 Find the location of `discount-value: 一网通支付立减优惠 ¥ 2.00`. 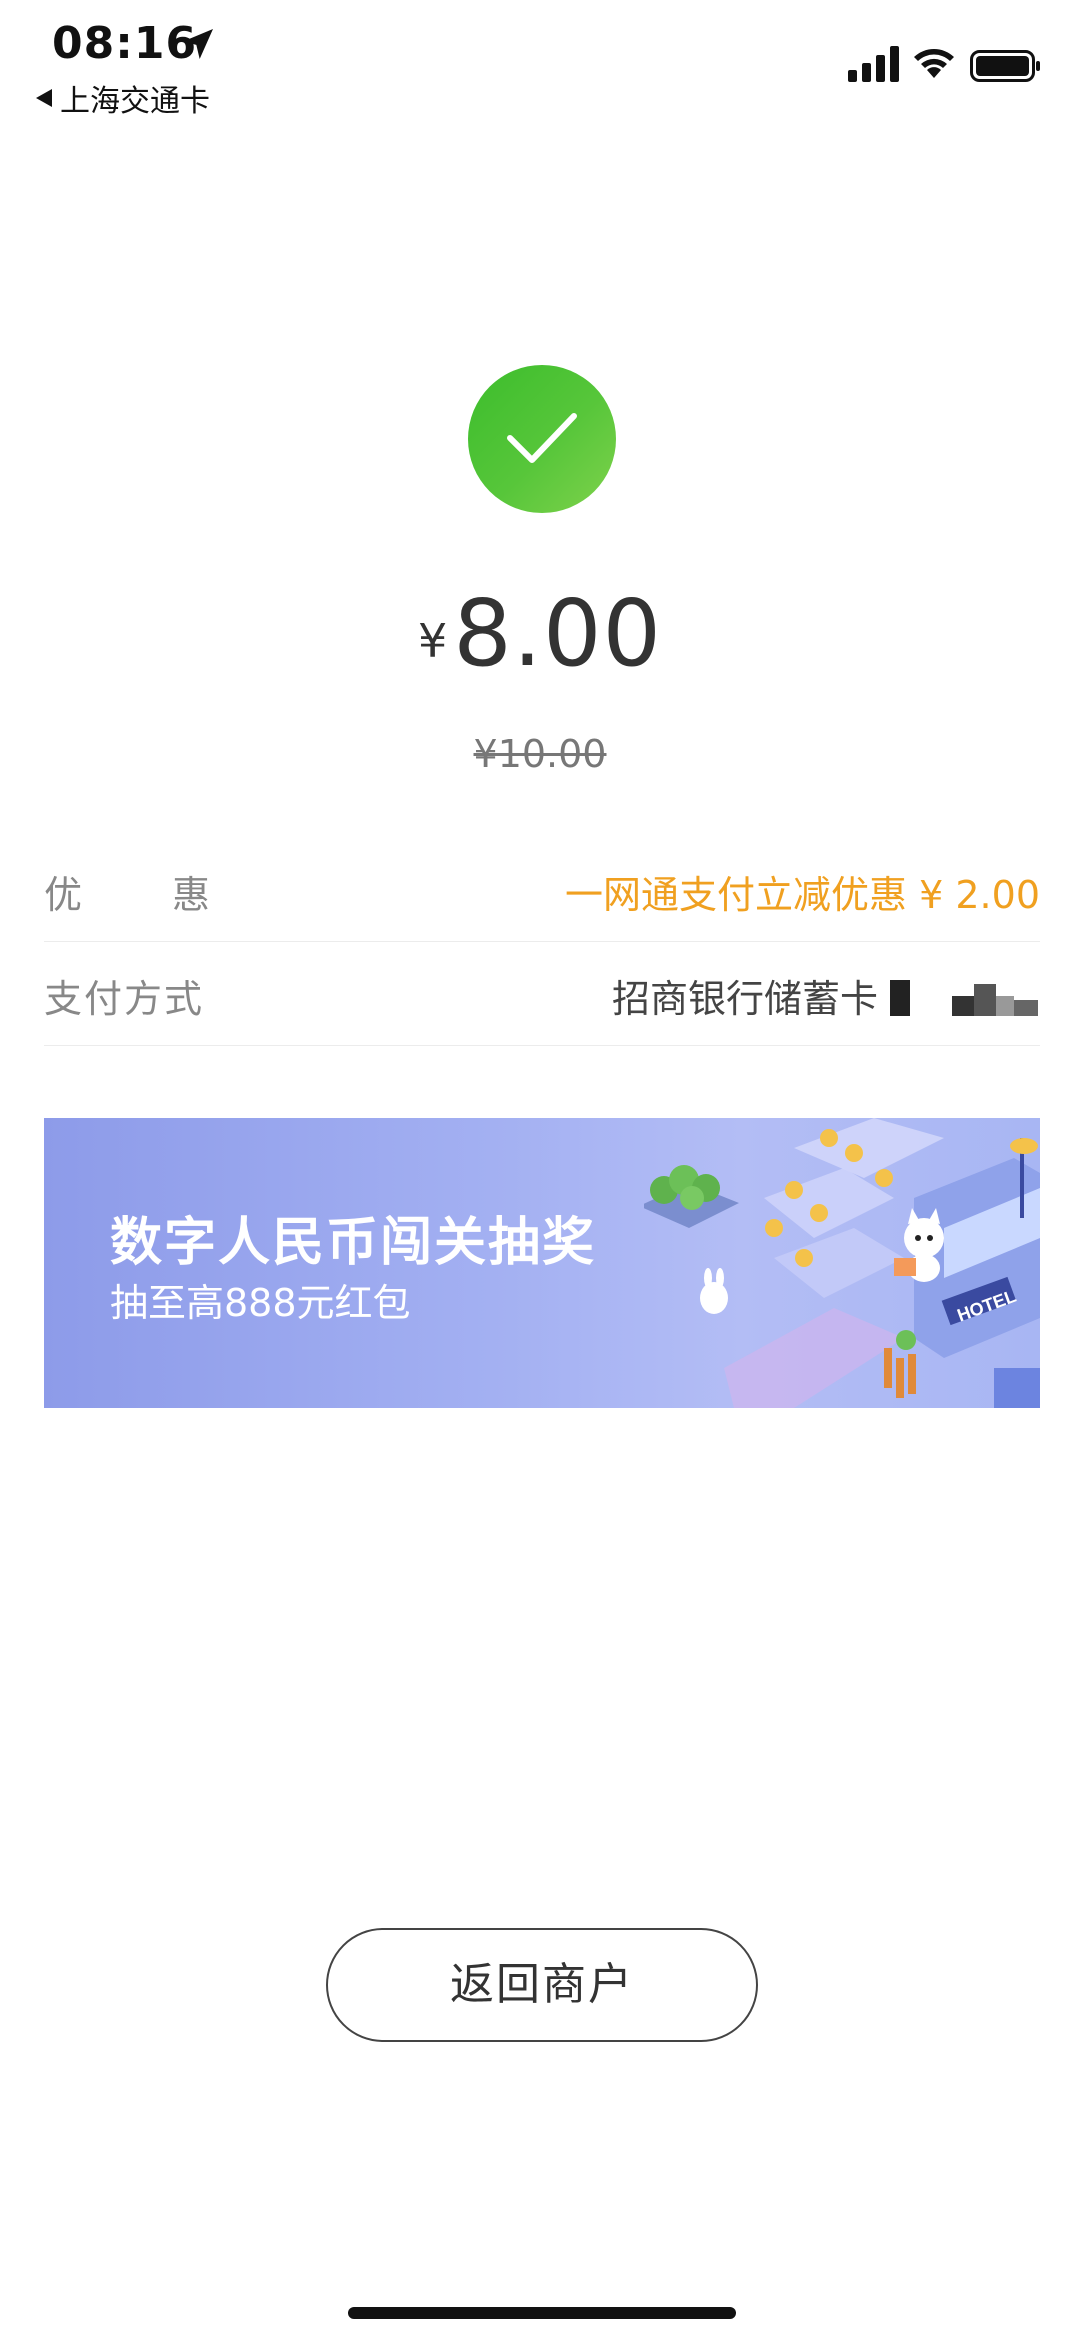

discount-value: 一网通支付立减优惠 ¥ 2.00 is located at coordinates (802, 895).